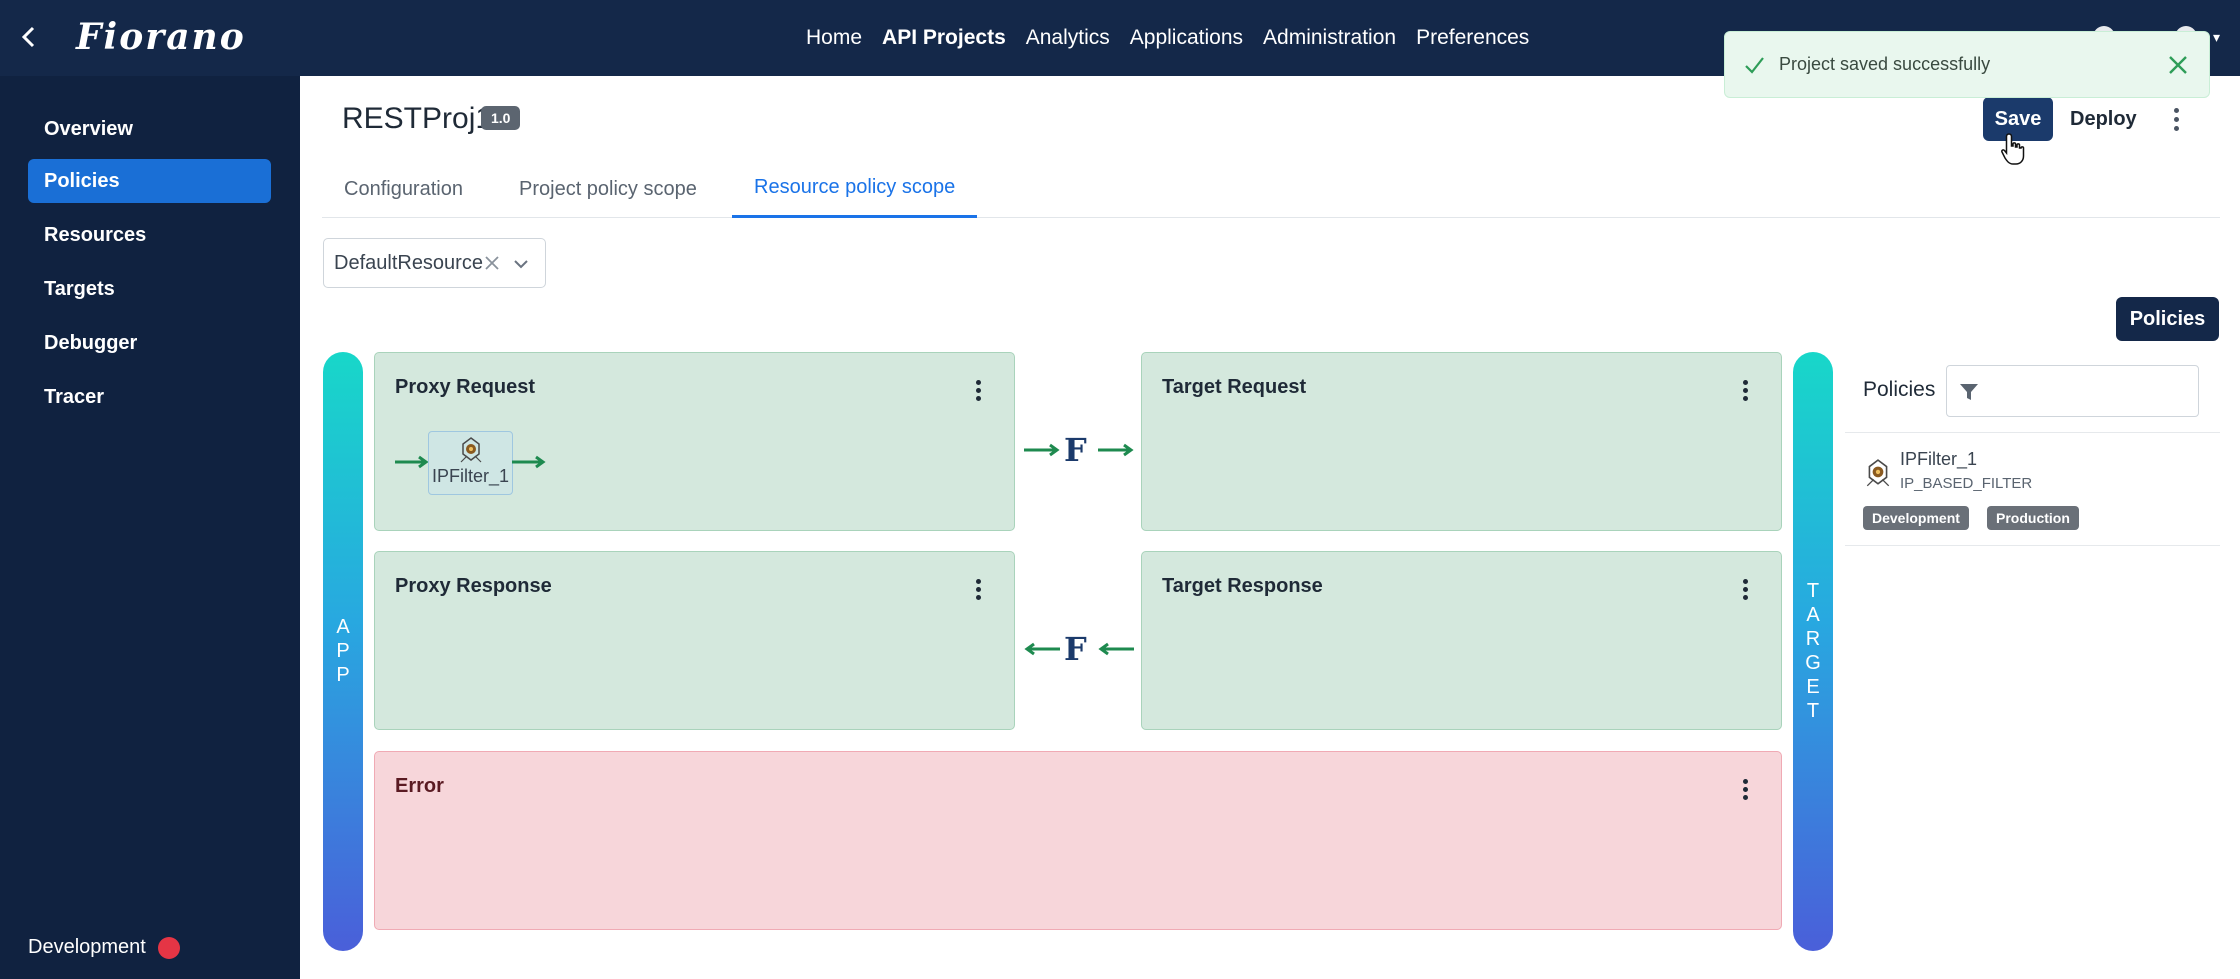 Image resolution: width=2240 pixels, height=979 pixels. Describe the element at coordinates (1461, 640) in the screenshot. I see `target-response-box: Target Response` at that location.